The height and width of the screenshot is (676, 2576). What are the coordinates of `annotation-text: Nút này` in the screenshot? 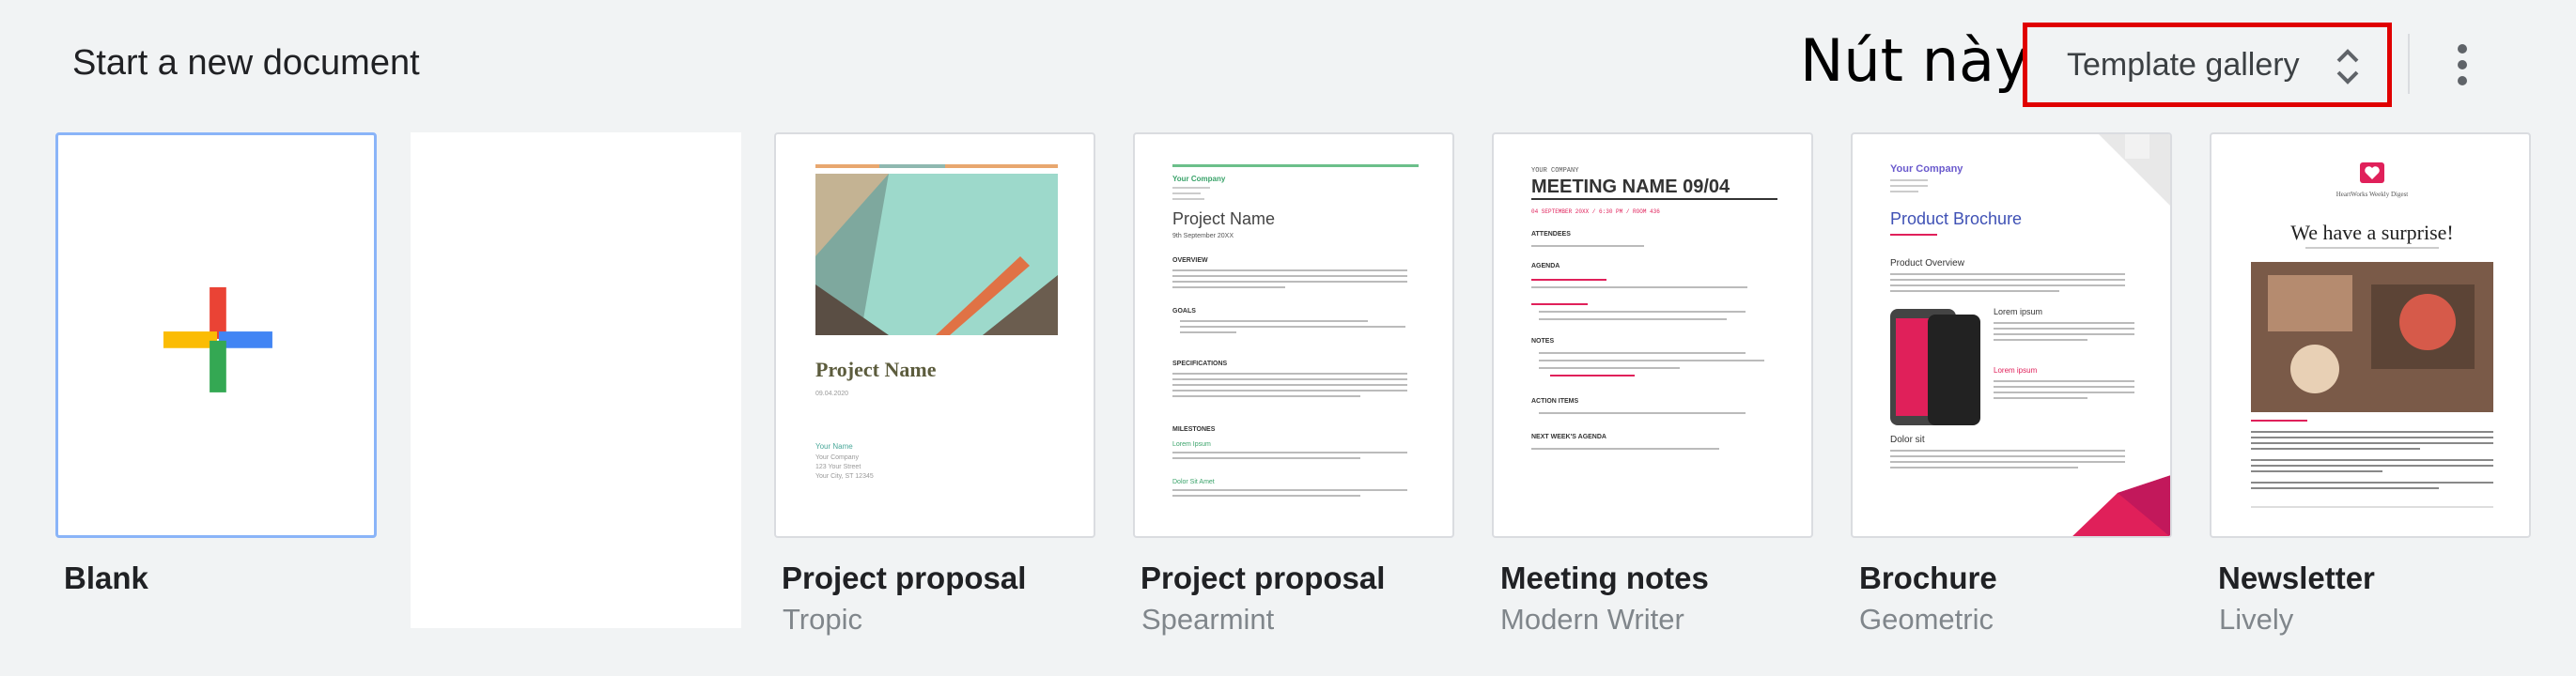 It's located at (1914, 61).